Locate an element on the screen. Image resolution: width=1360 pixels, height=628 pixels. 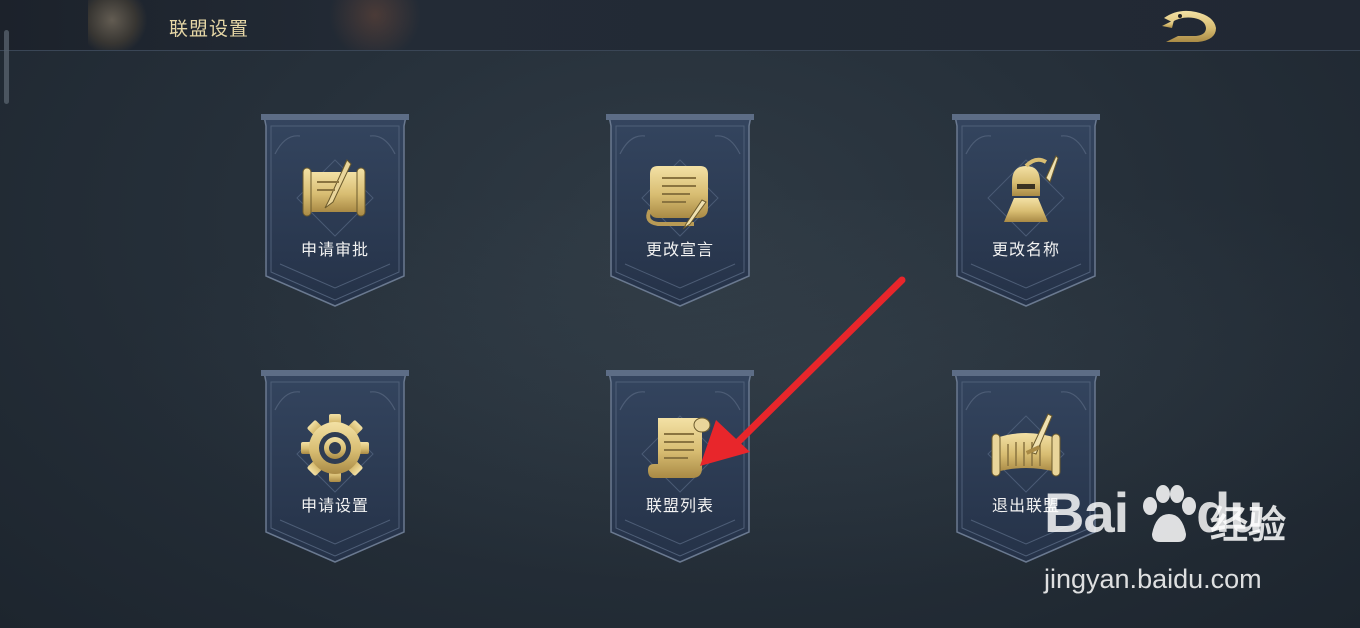
baidu-watermark: Bai du 经验 jingyan.baidu.com is located at coordinates (1190, 540).